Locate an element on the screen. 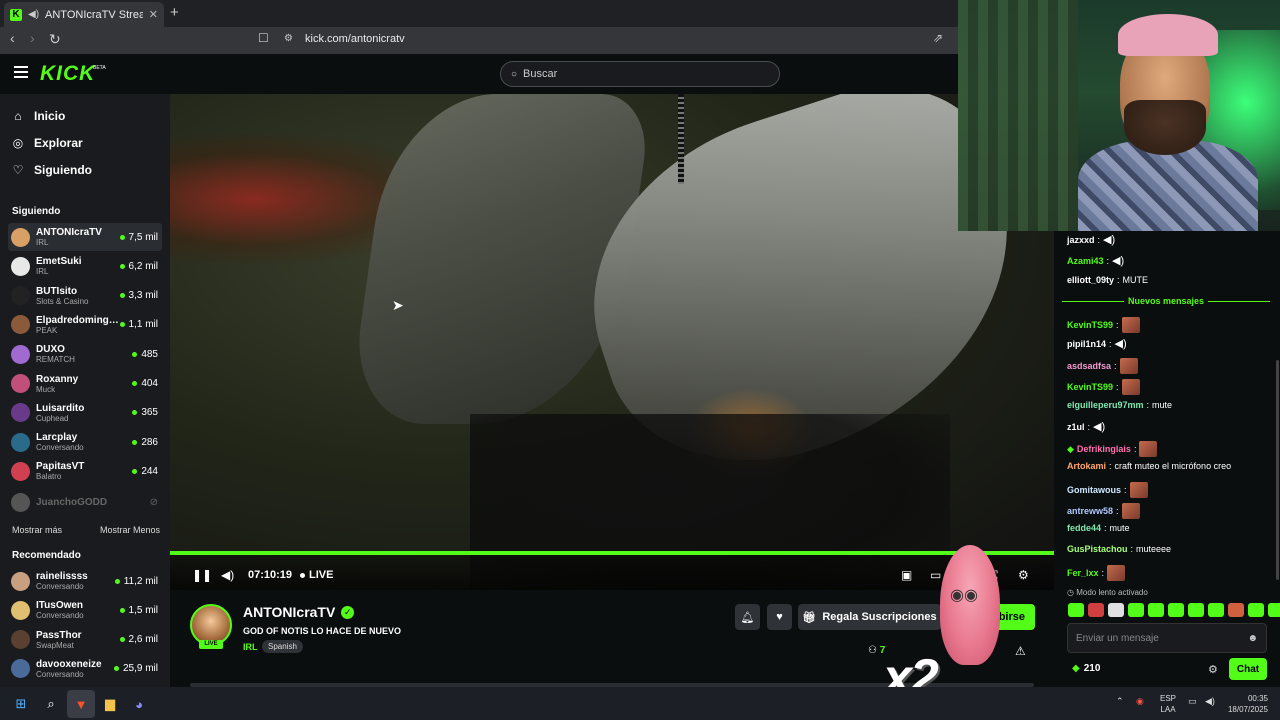  discord-icon: ◕ is located at coordinates (139, 704).